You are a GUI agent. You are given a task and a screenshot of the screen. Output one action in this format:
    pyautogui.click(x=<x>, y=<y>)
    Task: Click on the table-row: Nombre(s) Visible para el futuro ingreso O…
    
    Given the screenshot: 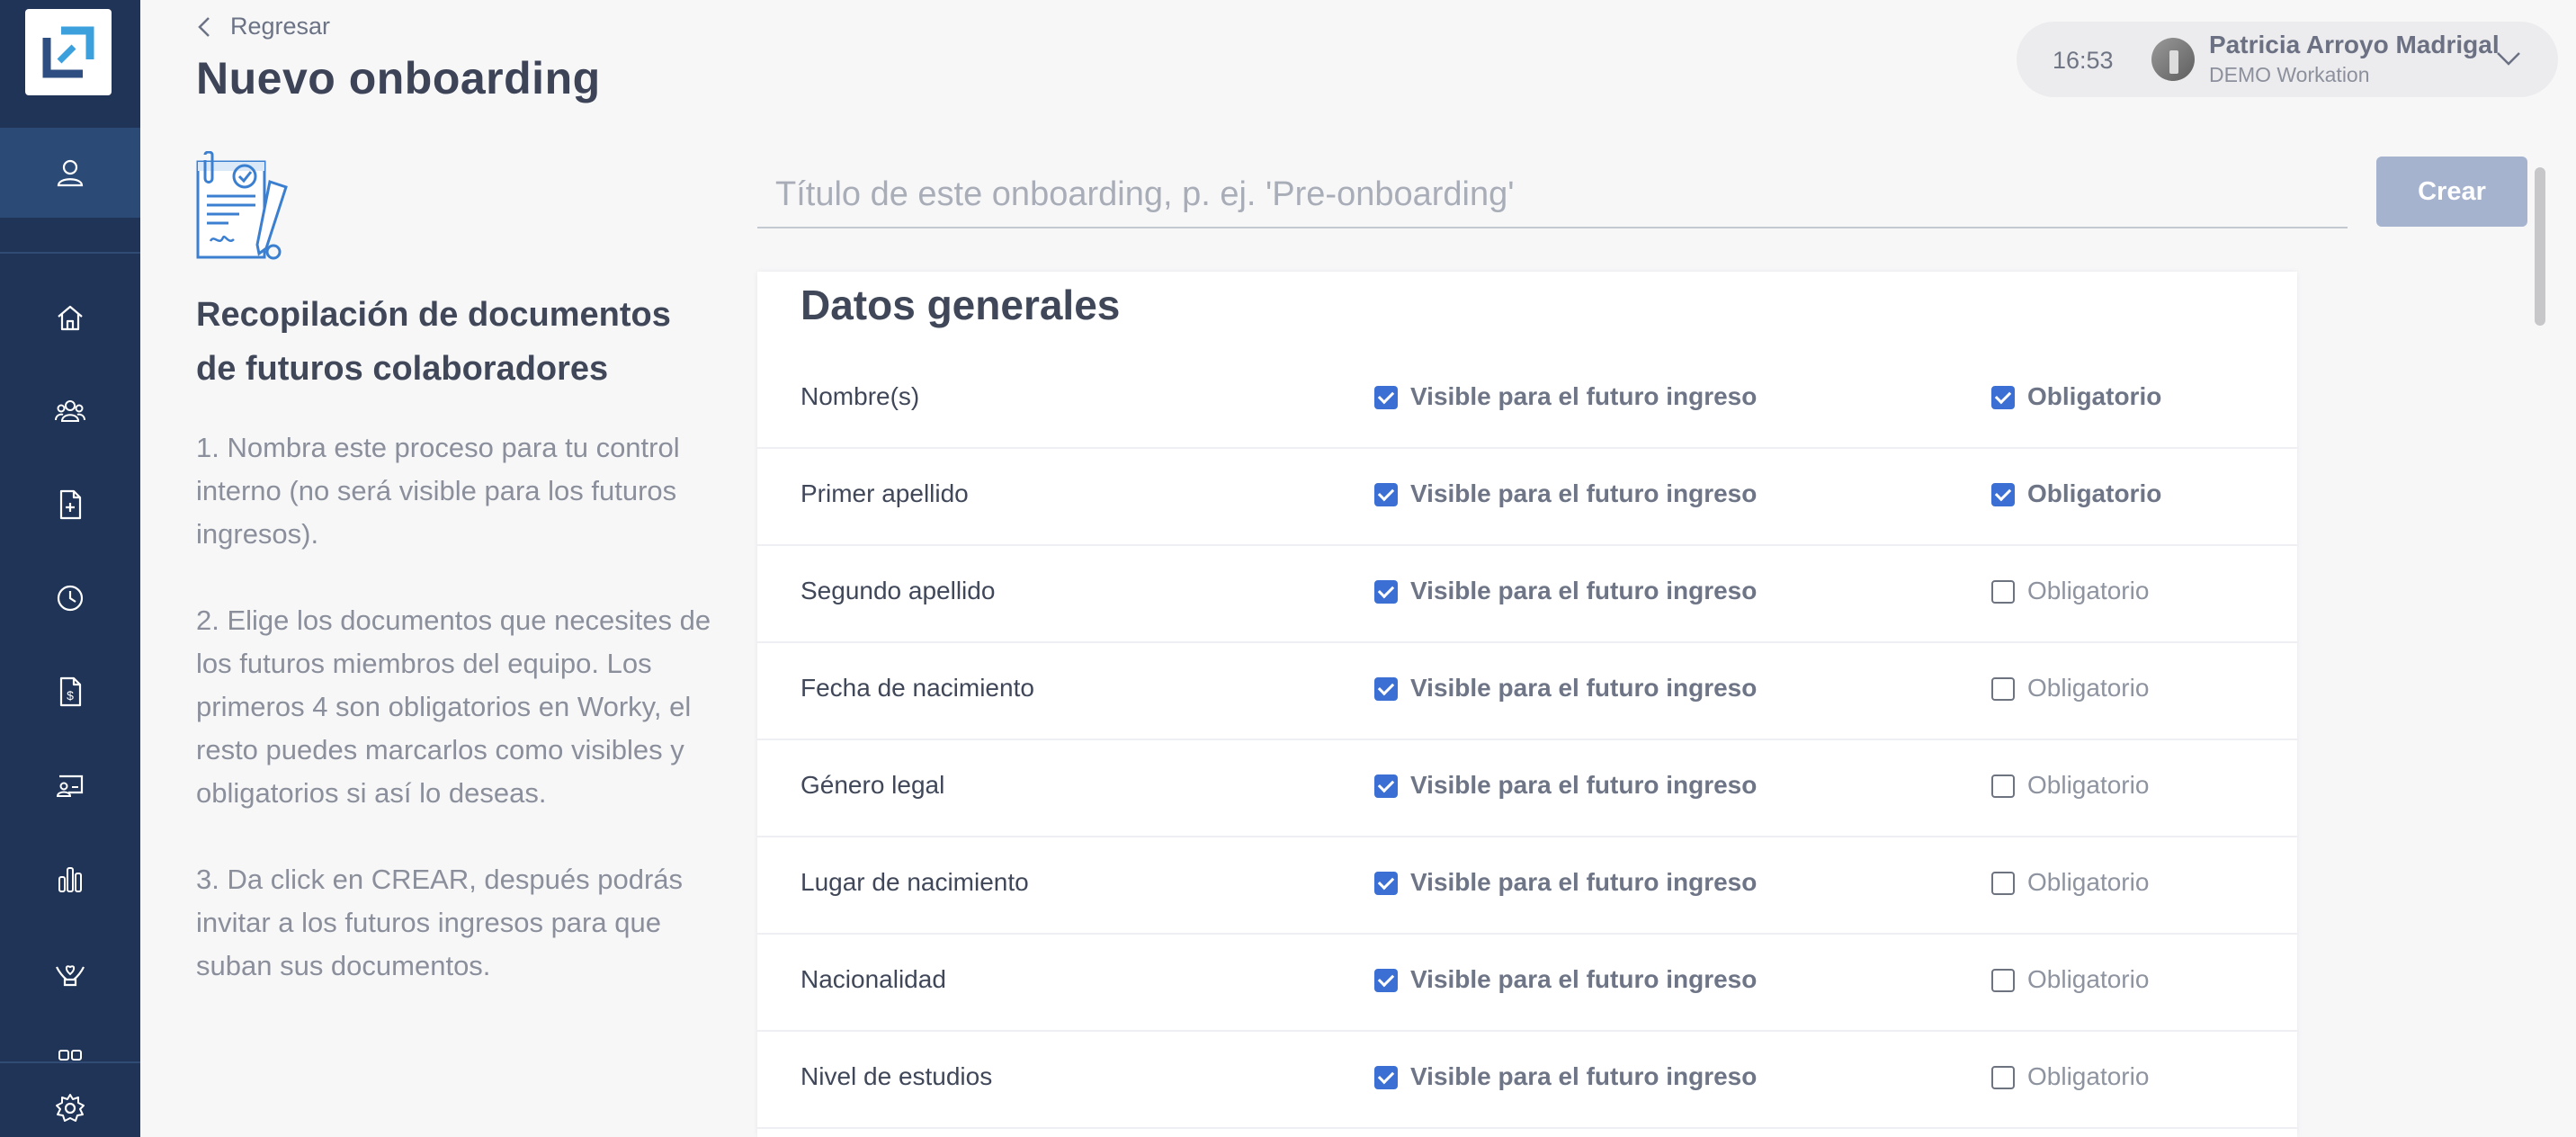 What is the action you would take?
    pyautogui.click(x=1527, y=400)
    